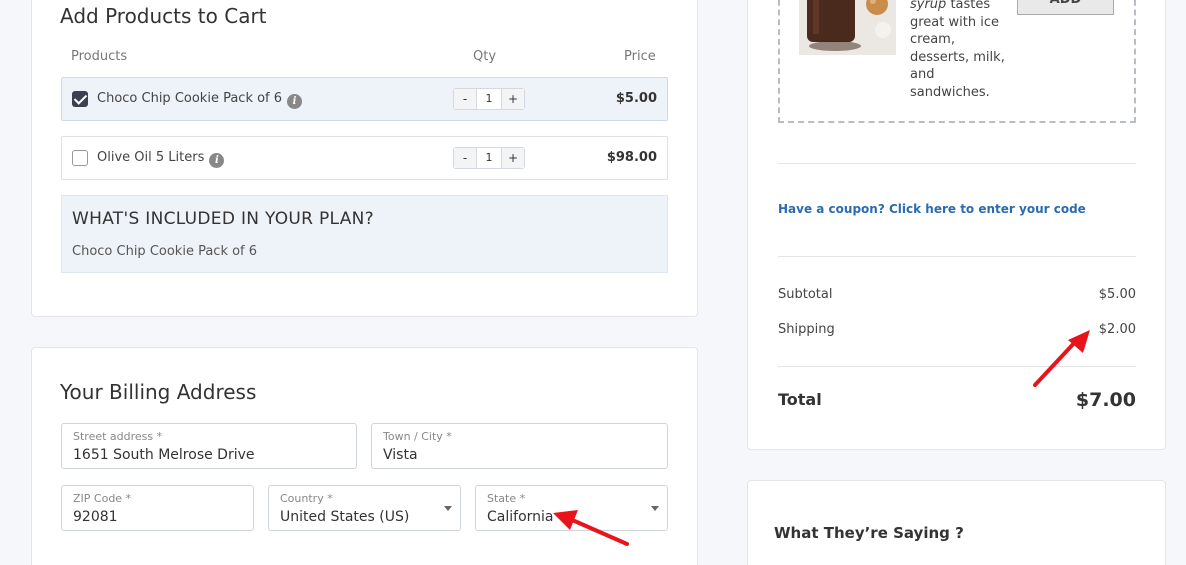 The height and width of the screenshot is (565, 1186). Describe the element at coordinates (364, 508) in the screenshot. I see `country-select: Country * United States (US)` at that location.